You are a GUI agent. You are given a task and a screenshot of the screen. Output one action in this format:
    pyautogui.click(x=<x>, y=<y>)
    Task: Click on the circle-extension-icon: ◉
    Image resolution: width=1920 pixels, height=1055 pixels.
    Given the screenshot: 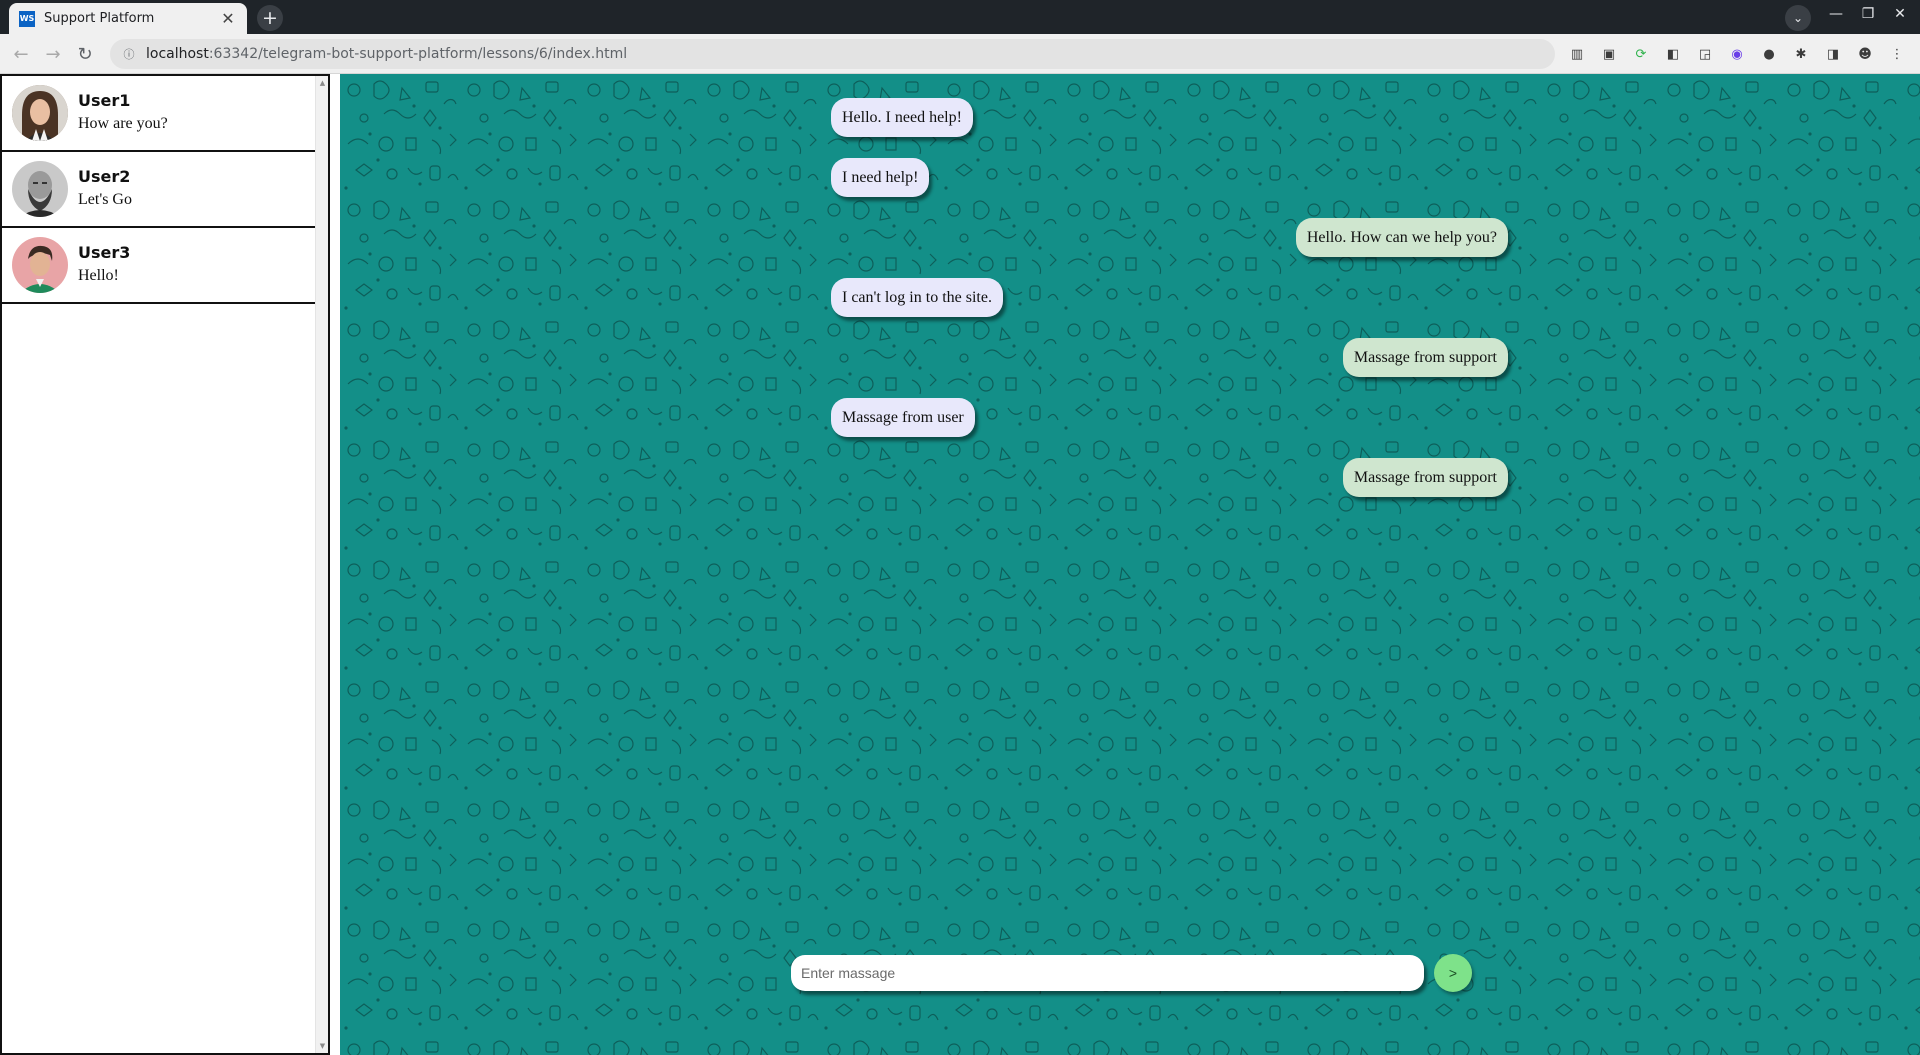 What is the action you would take?
    pyautogui.click(x=1737, y=54)
    